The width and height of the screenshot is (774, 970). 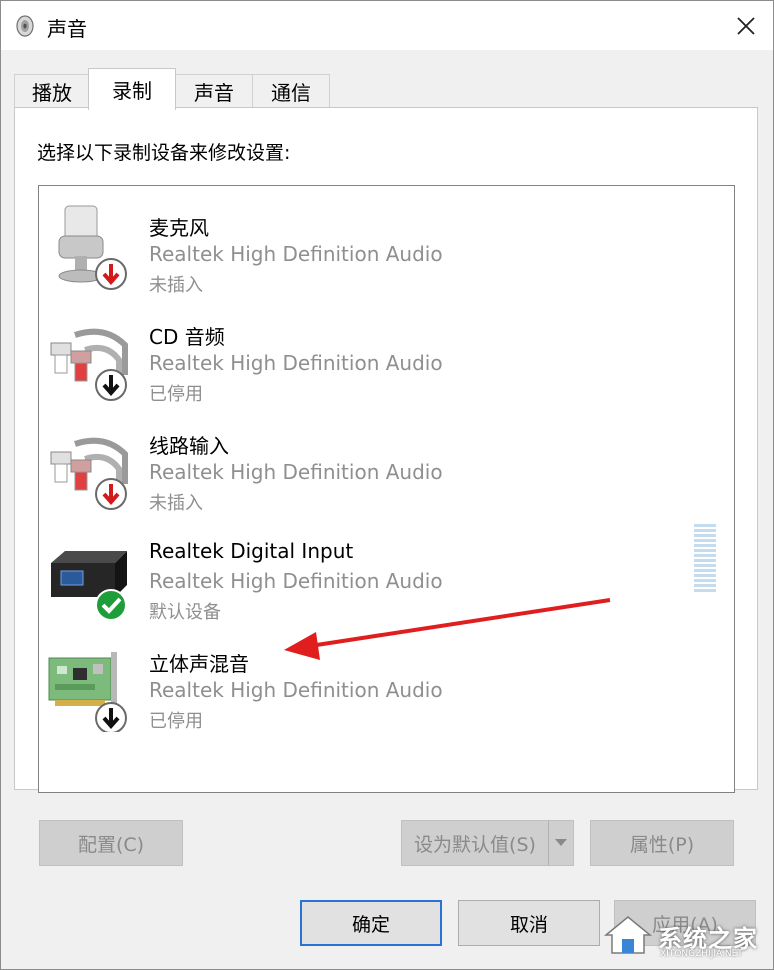 What do you see at coordinates (67, 29) in the screenshot?
I see `window-title: 声音` at bounding box center [67, 29].